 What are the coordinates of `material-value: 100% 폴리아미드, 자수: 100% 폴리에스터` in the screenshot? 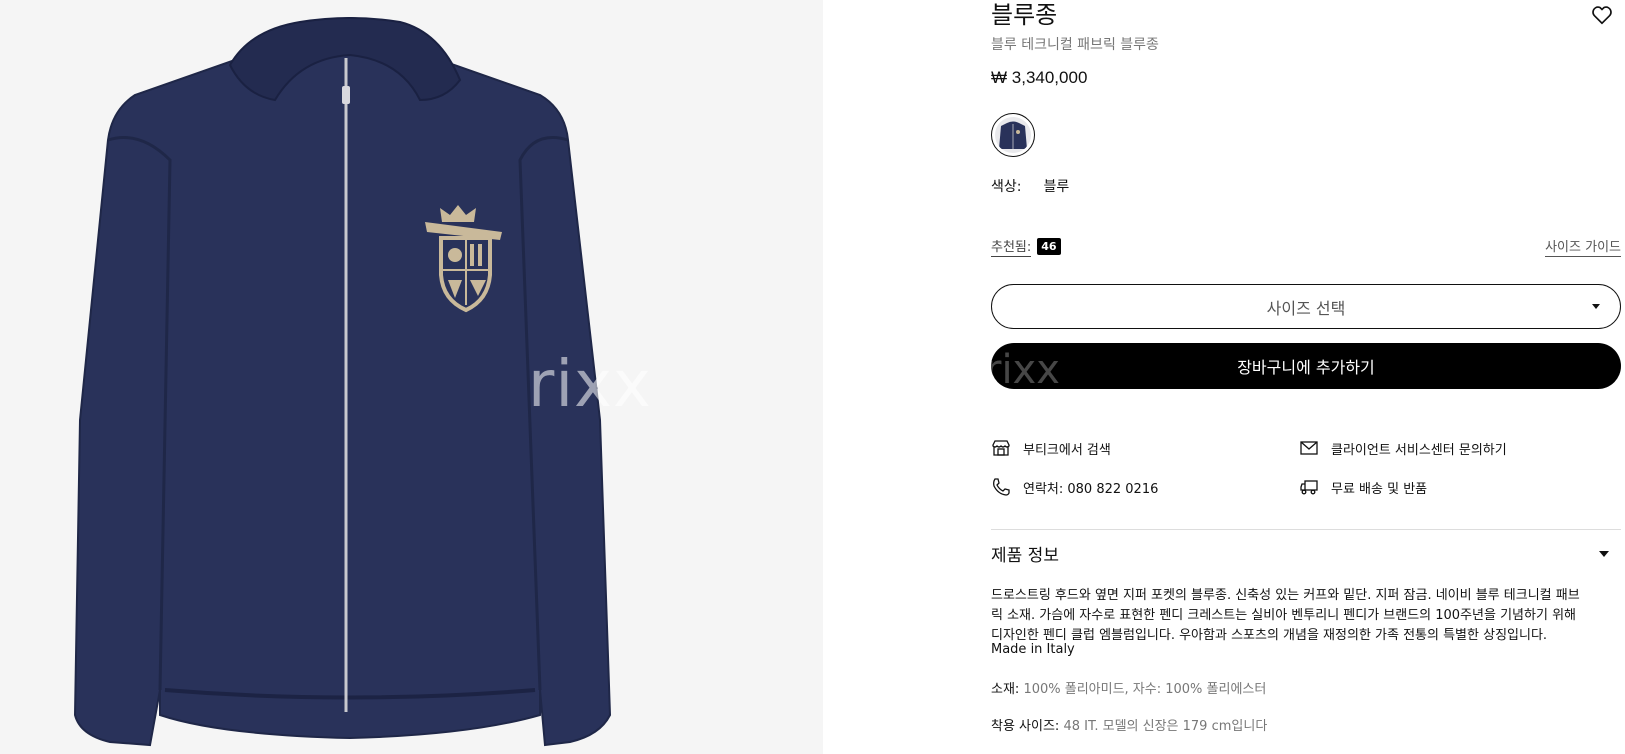 It's located at (1143, 689).